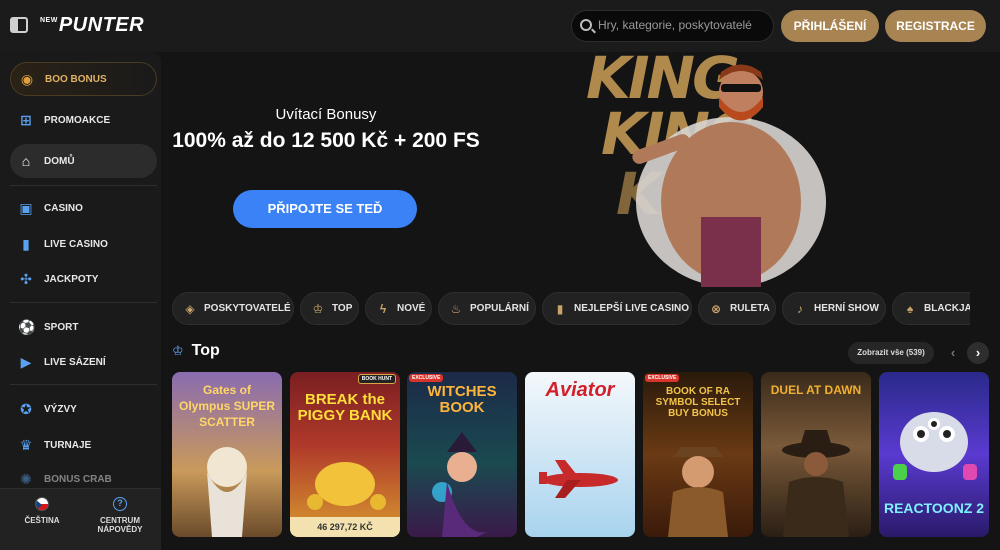 This screenshot has width=1000, height=550. Describe the element at coordinates (729, 175) in the screenshot. I see `hero-character-image` at that location.